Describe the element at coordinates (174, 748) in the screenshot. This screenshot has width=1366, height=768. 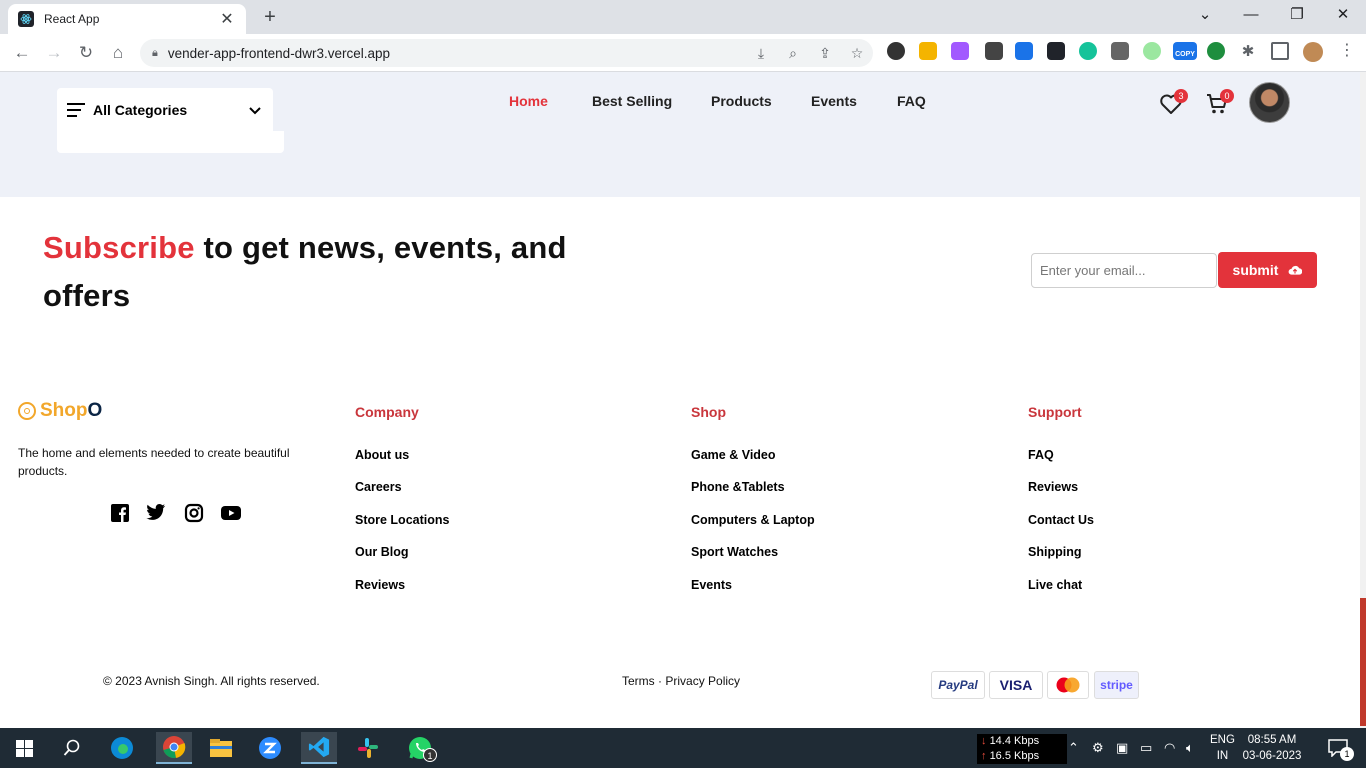
I see `chrome-taskbar-icon` at that location.